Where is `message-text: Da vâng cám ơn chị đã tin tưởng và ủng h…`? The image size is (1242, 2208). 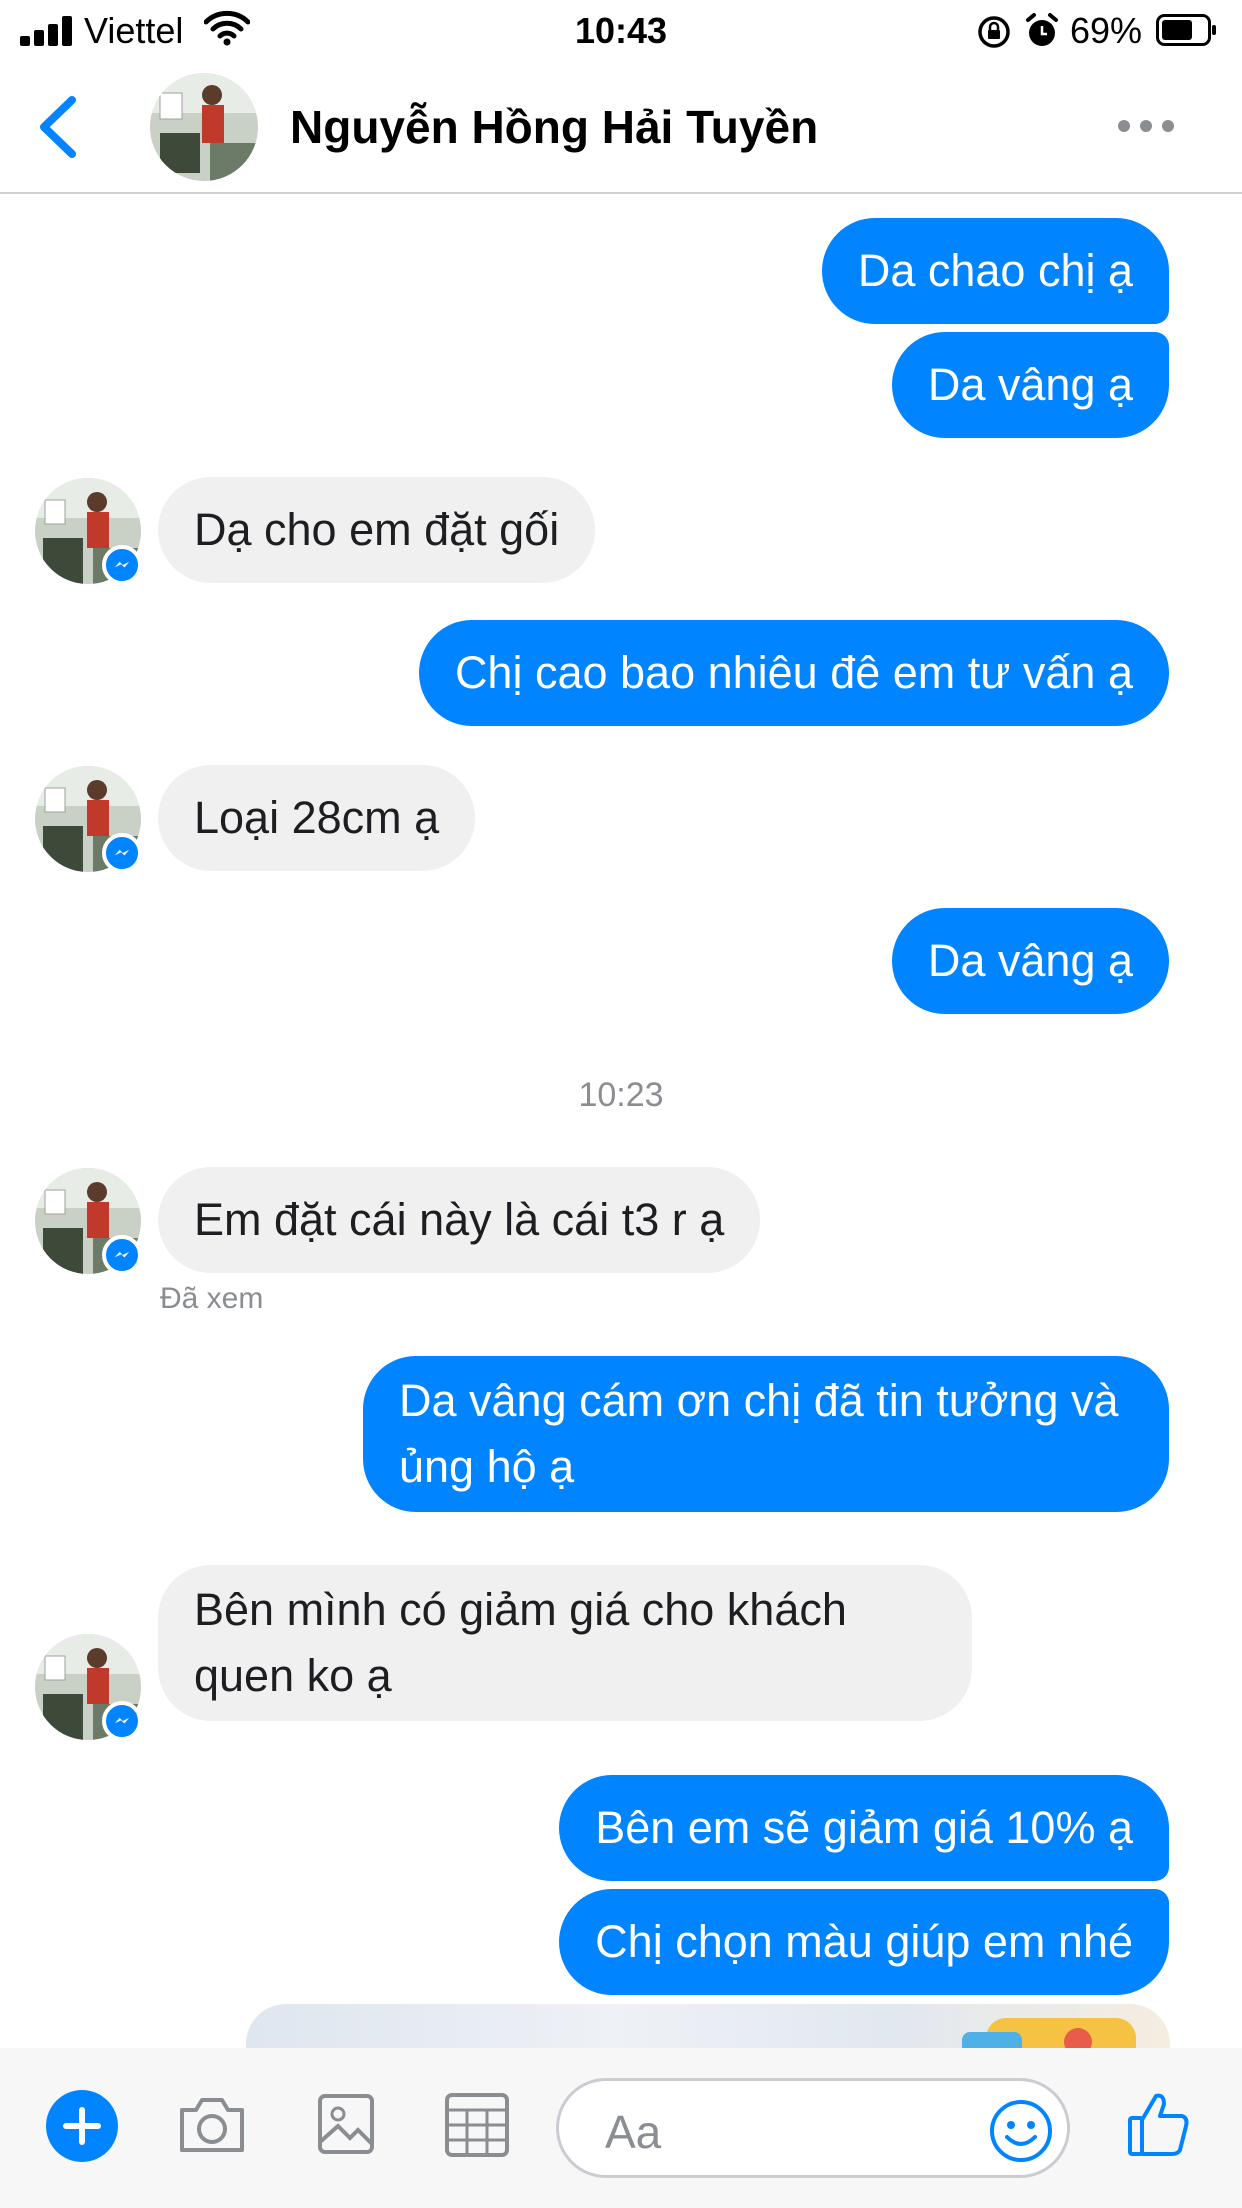 message-text: Da vâng cám ơn chị đã tin tưởng và ủng h… is located at coordinates (759, 1433).